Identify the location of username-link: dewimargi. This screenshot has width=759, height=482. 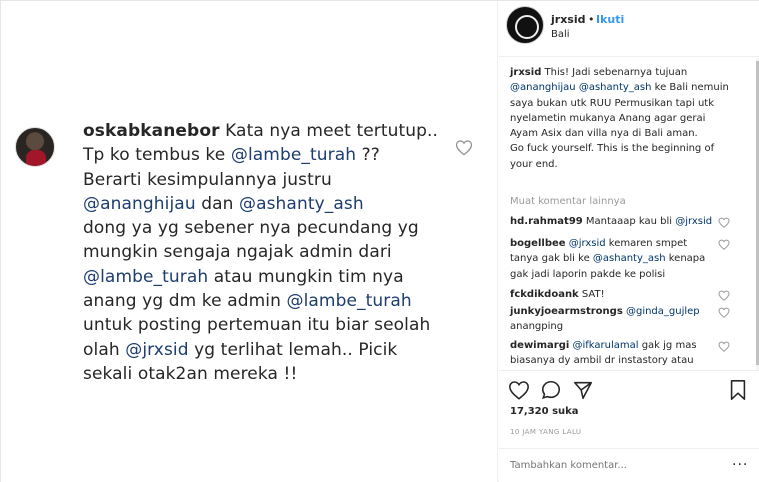
(539, 345).